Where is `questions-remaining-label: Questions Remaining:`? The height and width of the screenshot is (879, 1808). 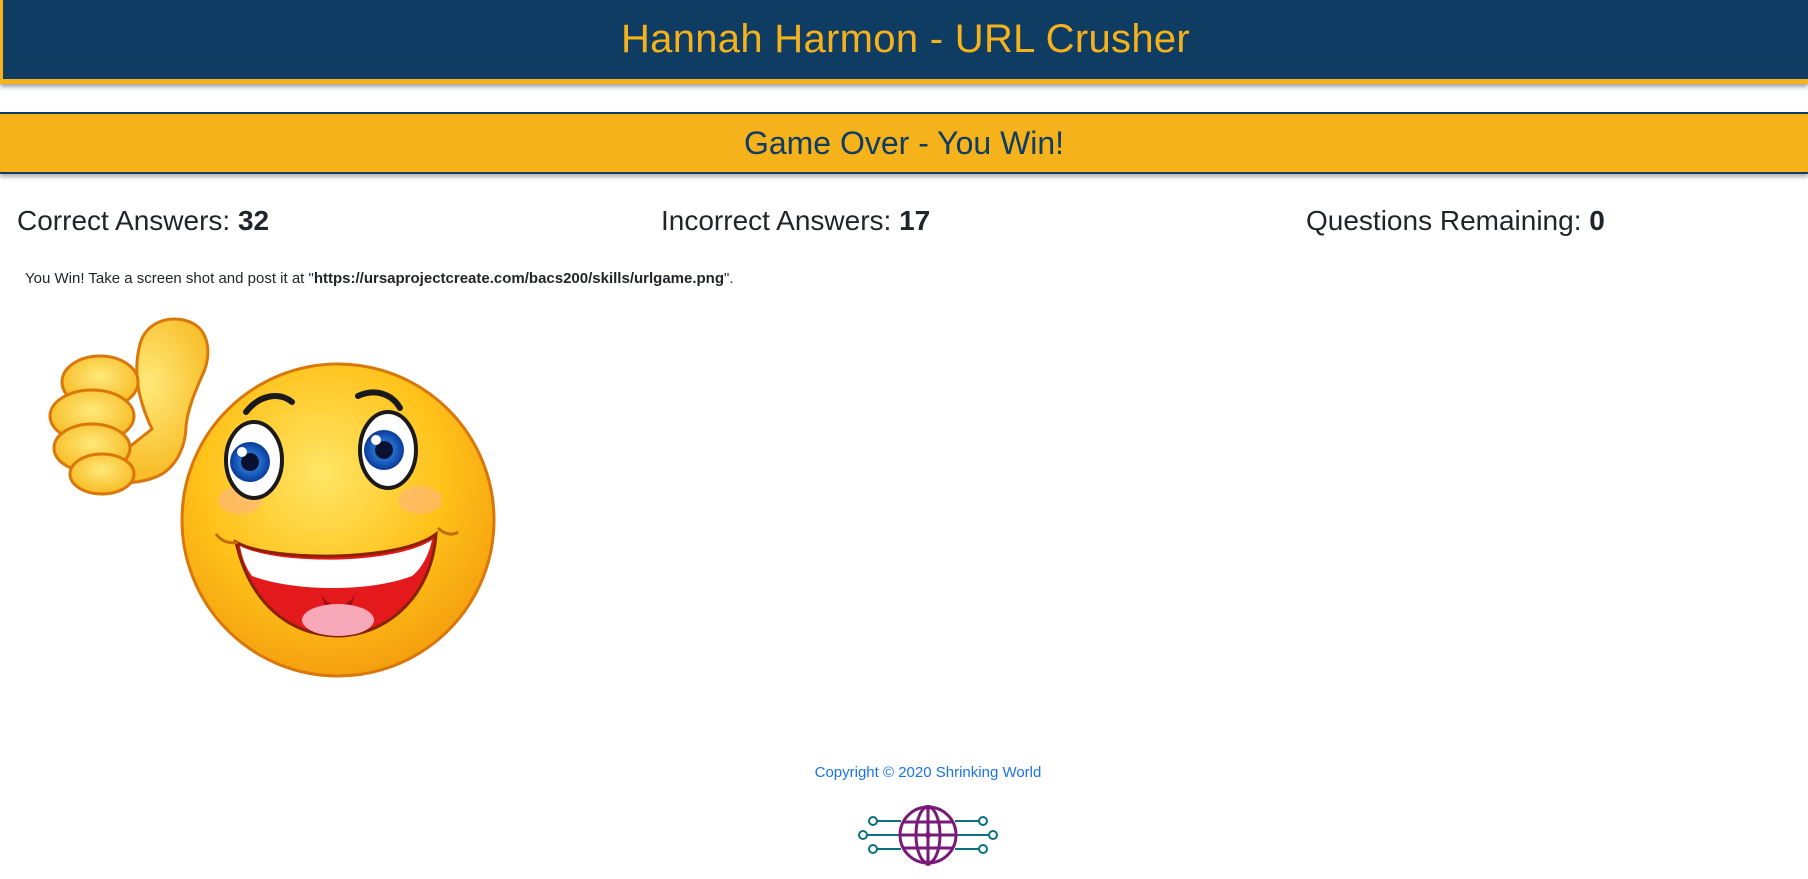
questions-remaining-label: Questions Remaining: is located at coordinates (1448, 220).